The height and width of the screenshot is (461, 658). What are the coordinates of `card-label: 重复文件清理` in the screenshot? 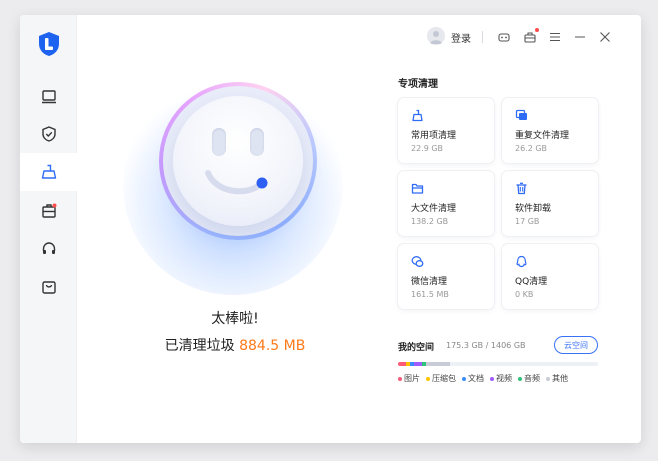 It's located at (542, 136).